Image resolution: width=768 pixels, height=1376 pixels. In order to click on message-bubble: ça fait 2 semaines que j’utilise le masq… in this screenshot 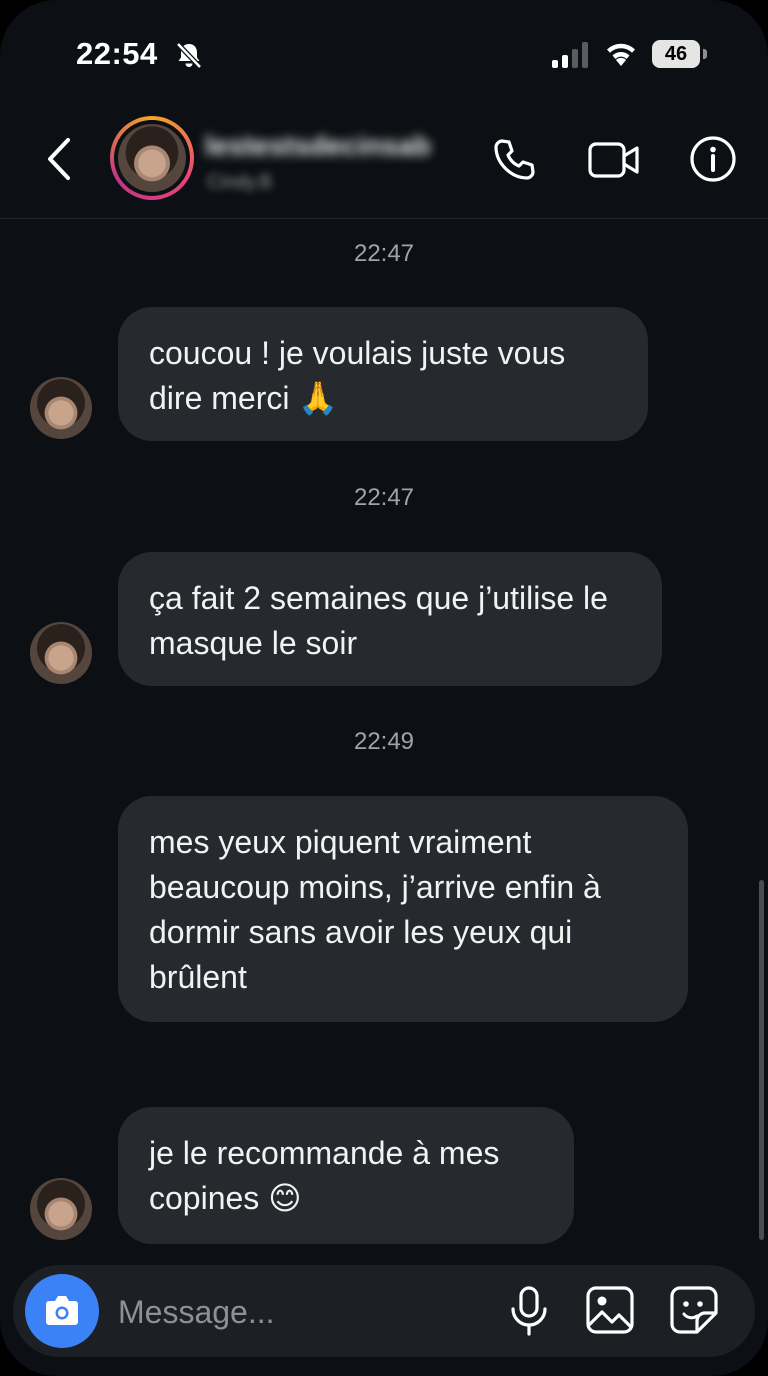, I will do `click(390, 619)`.